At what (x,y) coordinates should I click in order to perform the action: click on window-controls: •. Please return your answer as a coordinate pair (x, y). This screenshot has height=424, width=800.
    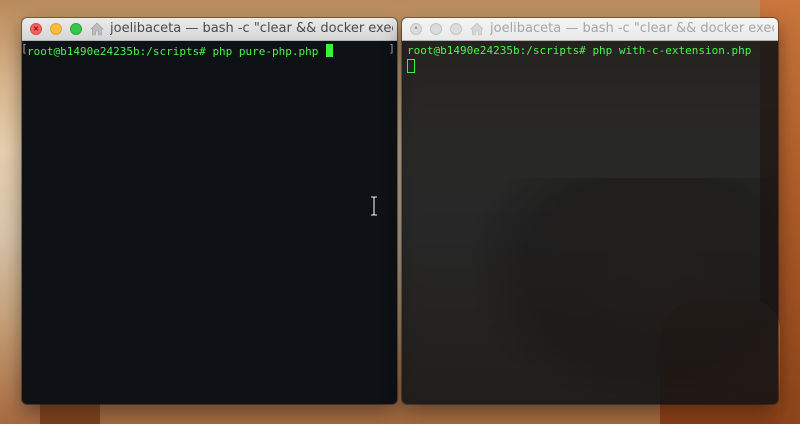
    Looking at the image, I should click on (436, 29).